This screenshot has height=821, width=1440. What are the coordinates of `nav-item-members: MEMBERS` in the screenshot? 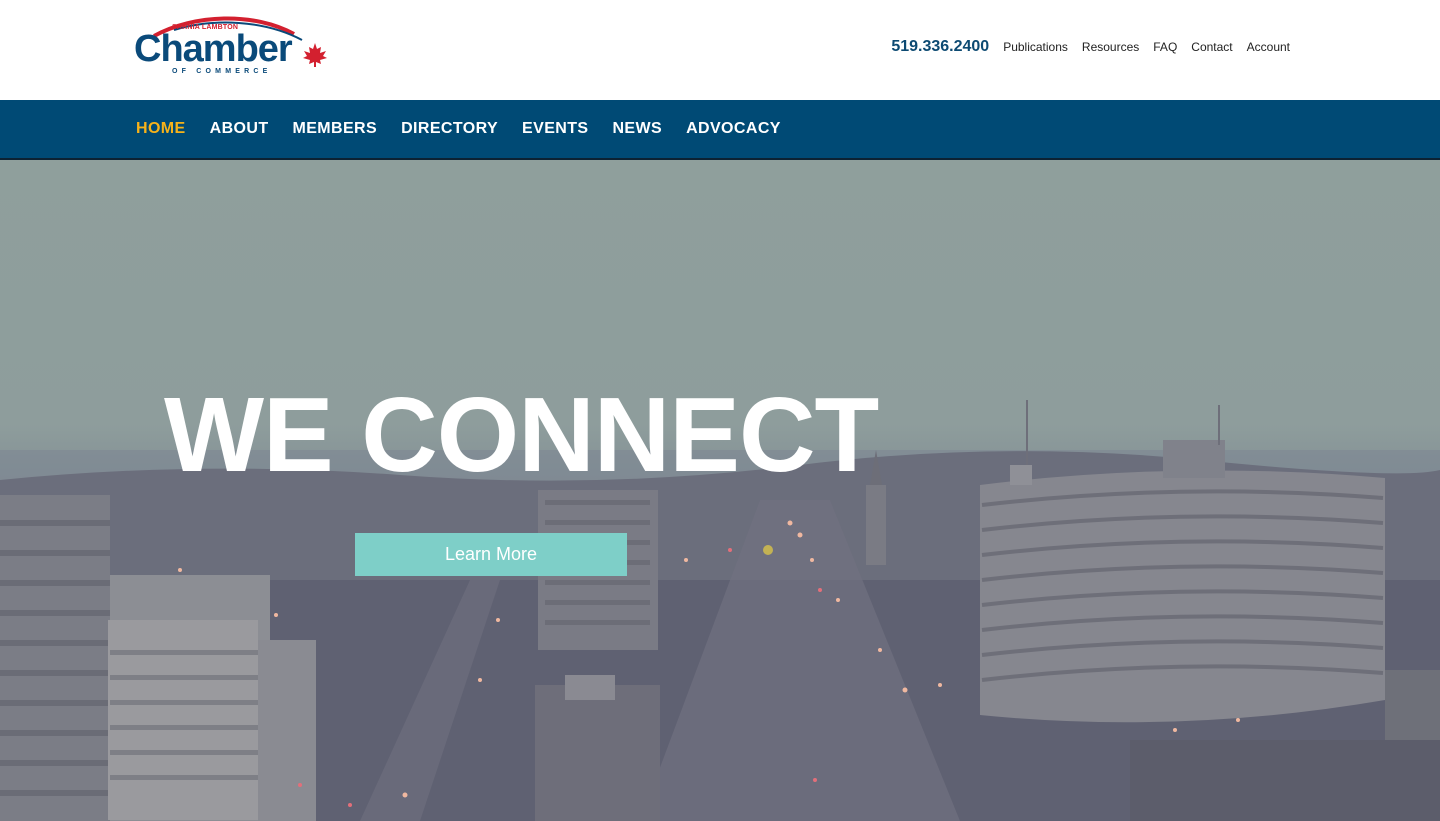 It's located at (335, 129).